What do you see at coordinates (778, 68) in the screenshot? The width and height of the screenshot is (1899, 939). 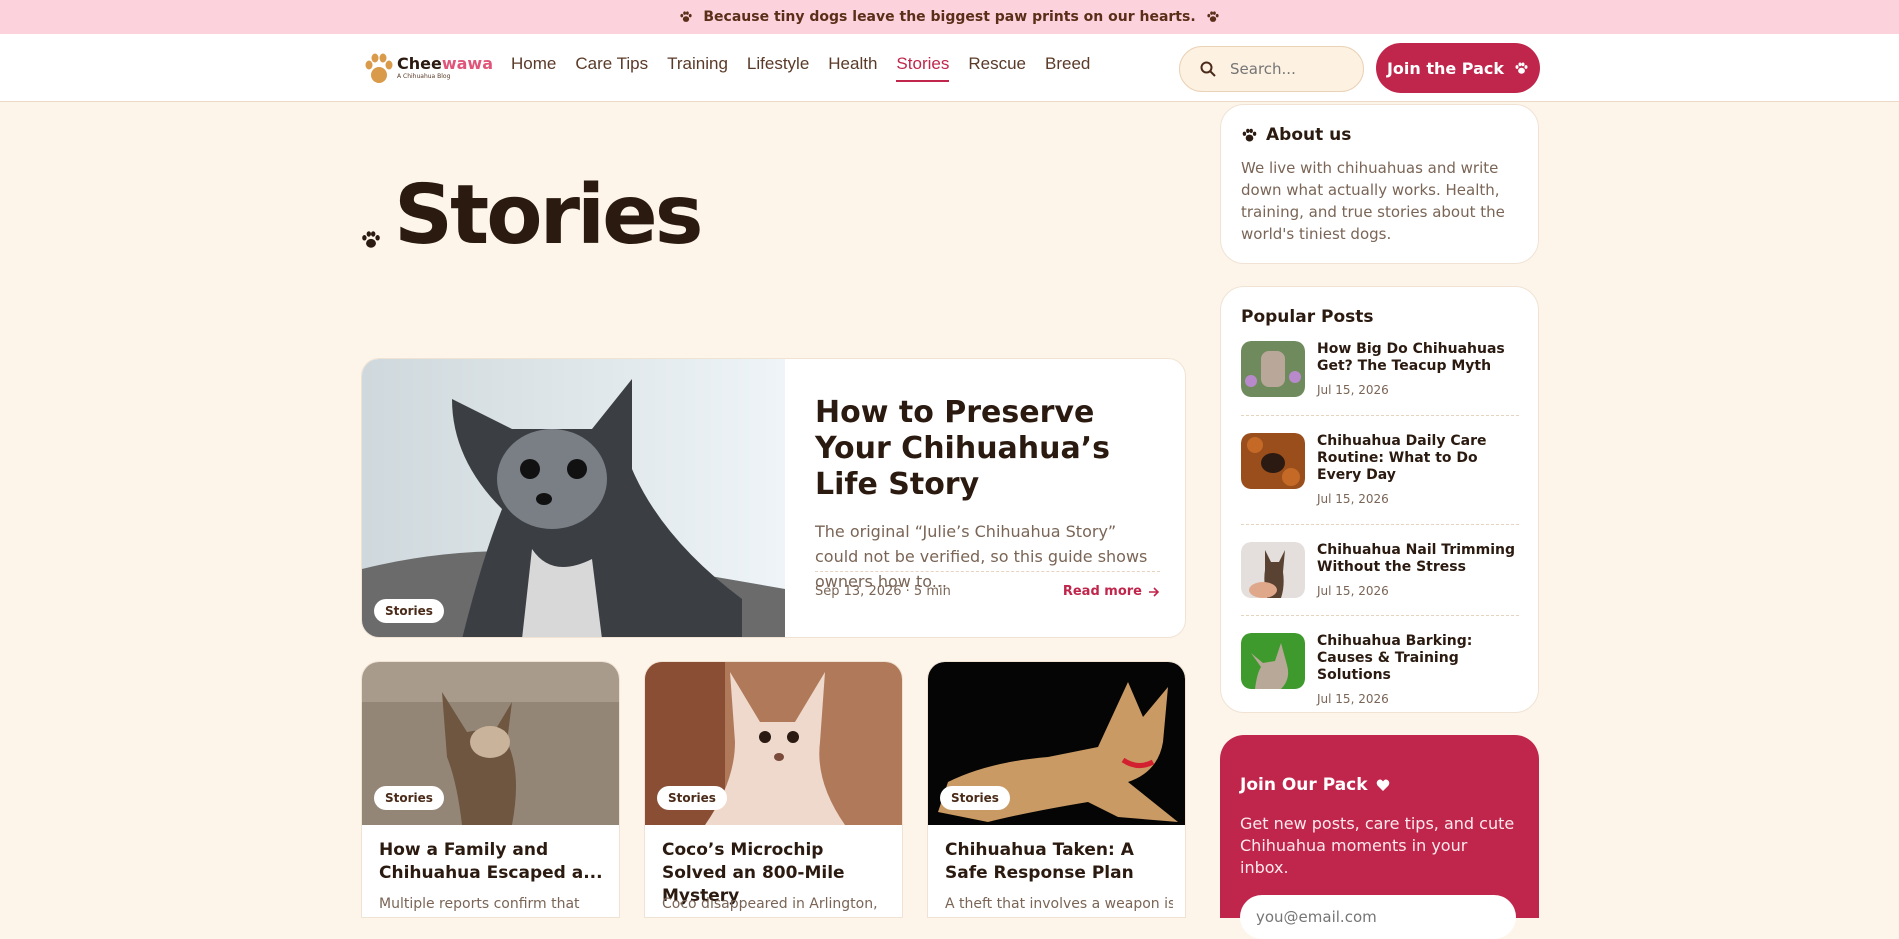 I see `nav-lifestyle: Lifestyle` at bounding box center [778, 68].